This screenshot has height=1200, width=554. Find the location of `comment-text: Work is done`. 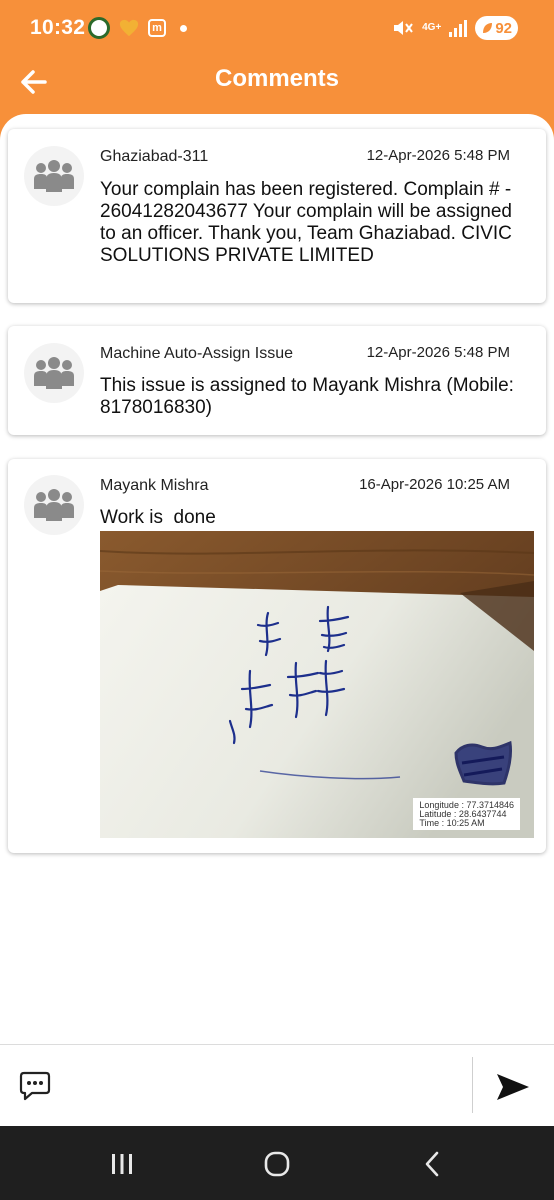

comment-text: Work is done is located at coordinates (158, 517).